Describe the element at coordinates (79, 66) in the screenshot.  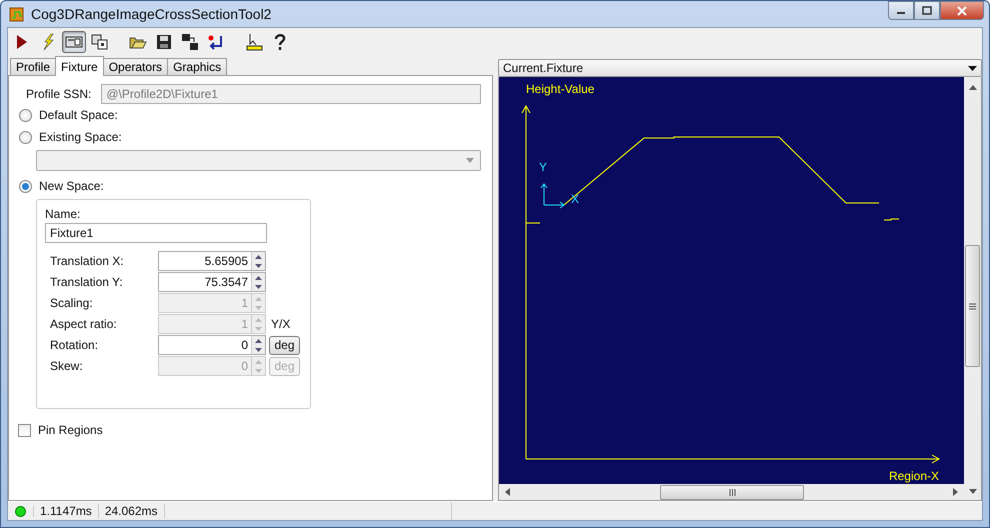
I see `tab: Fixture` at that location.